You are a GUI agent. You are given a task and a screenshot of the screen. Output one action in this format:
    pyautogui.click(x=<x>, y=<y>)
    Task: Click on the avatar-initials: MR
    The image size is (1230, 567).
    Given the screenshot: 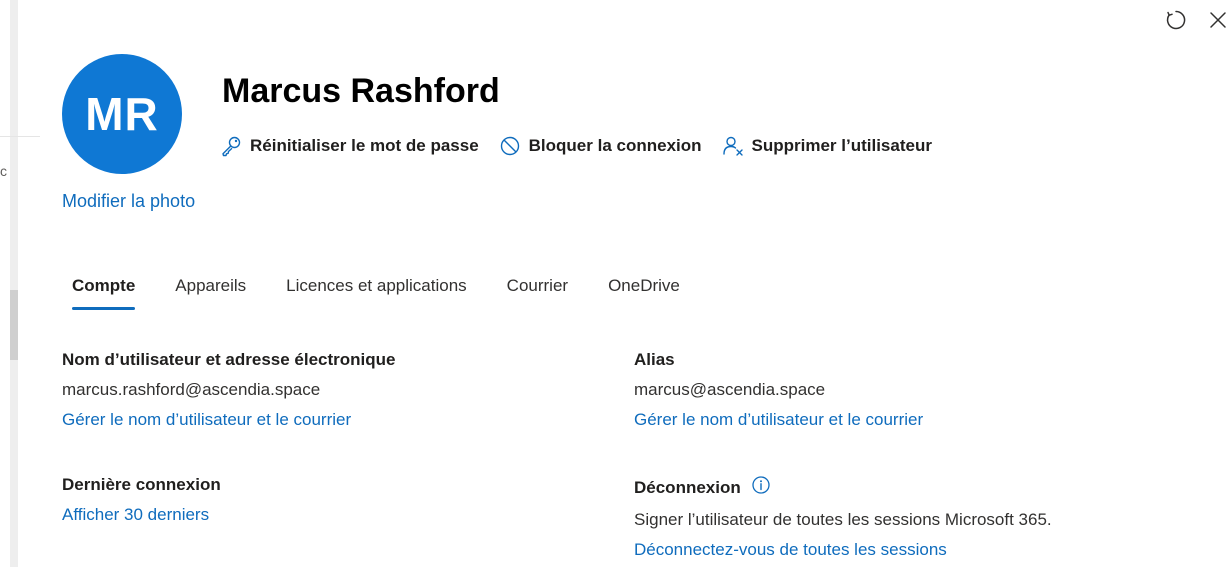 What is the action you would take?
    pyautogui.click(x=122, y=114)
    